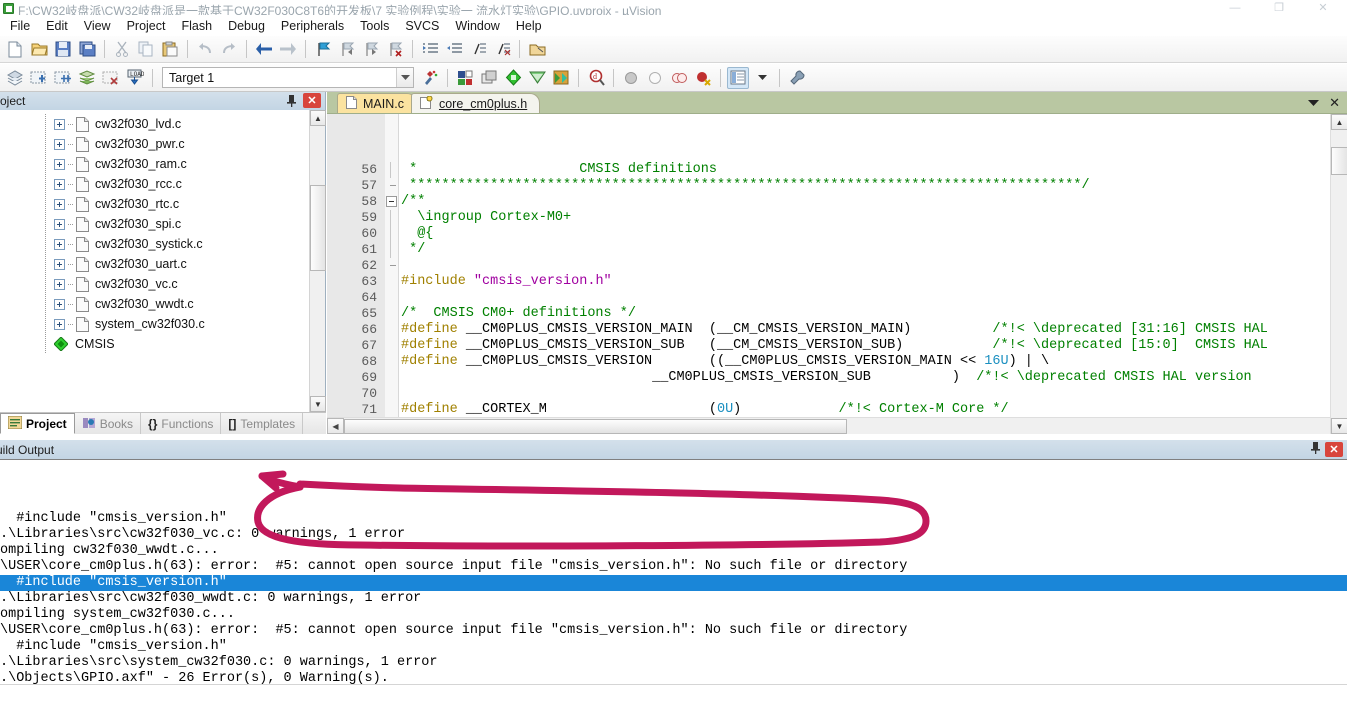 The image size is (1347, 704). Describe the element at coordinates (323, 49) in the screenshot. I see `bookmark-toggle-icon` at that location.